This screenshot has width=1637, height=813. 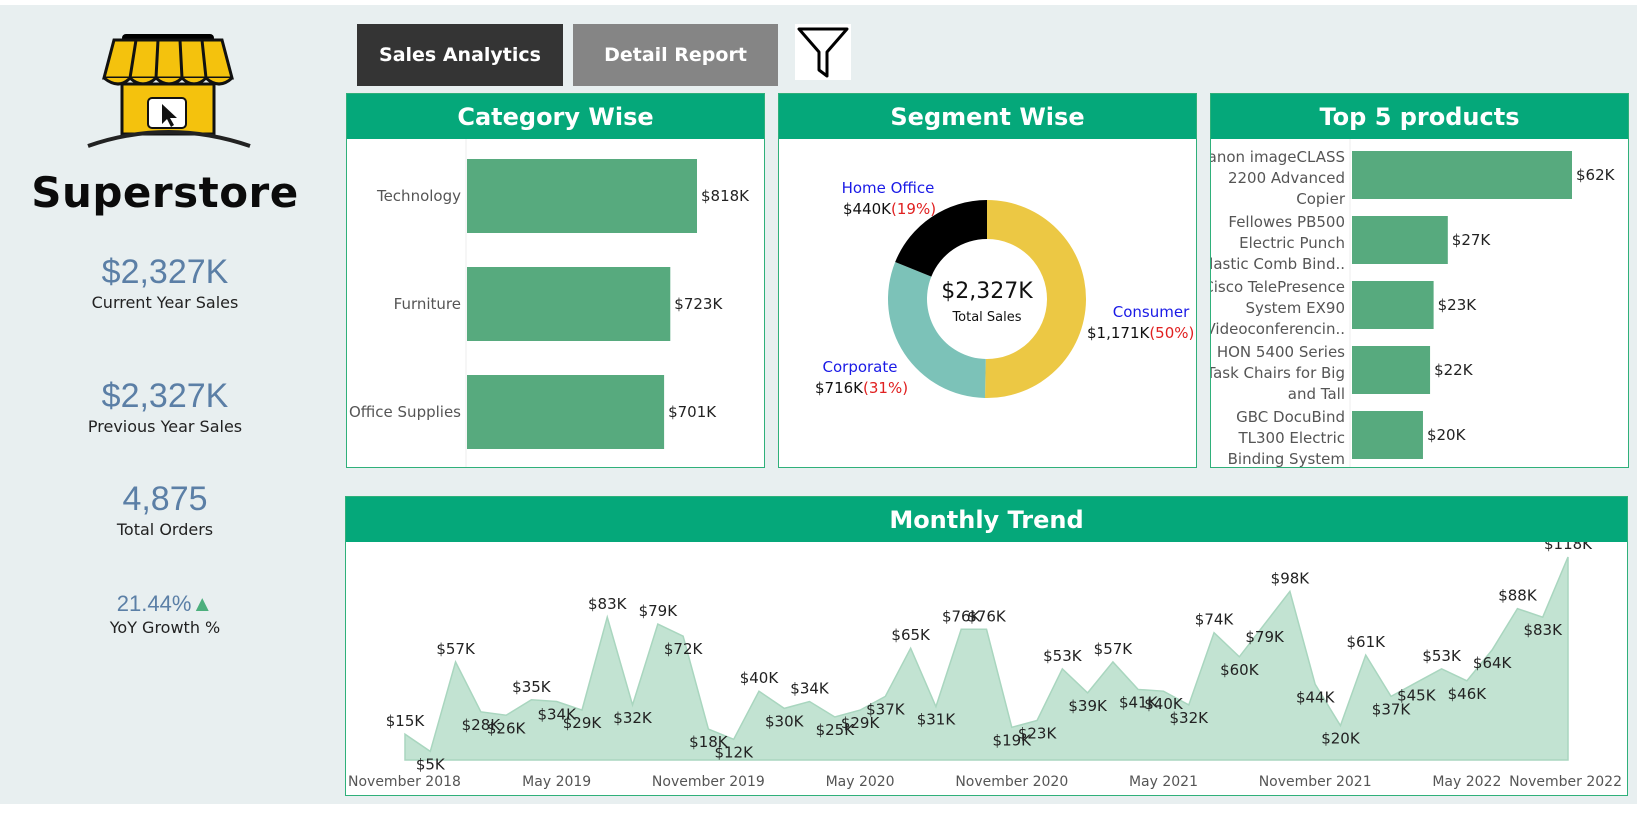 What do you see at coordinates (1140, 333) in the screenshot?
I see `segment-value-label: $1,171K(50%)` at bounding box center [1140, 333].